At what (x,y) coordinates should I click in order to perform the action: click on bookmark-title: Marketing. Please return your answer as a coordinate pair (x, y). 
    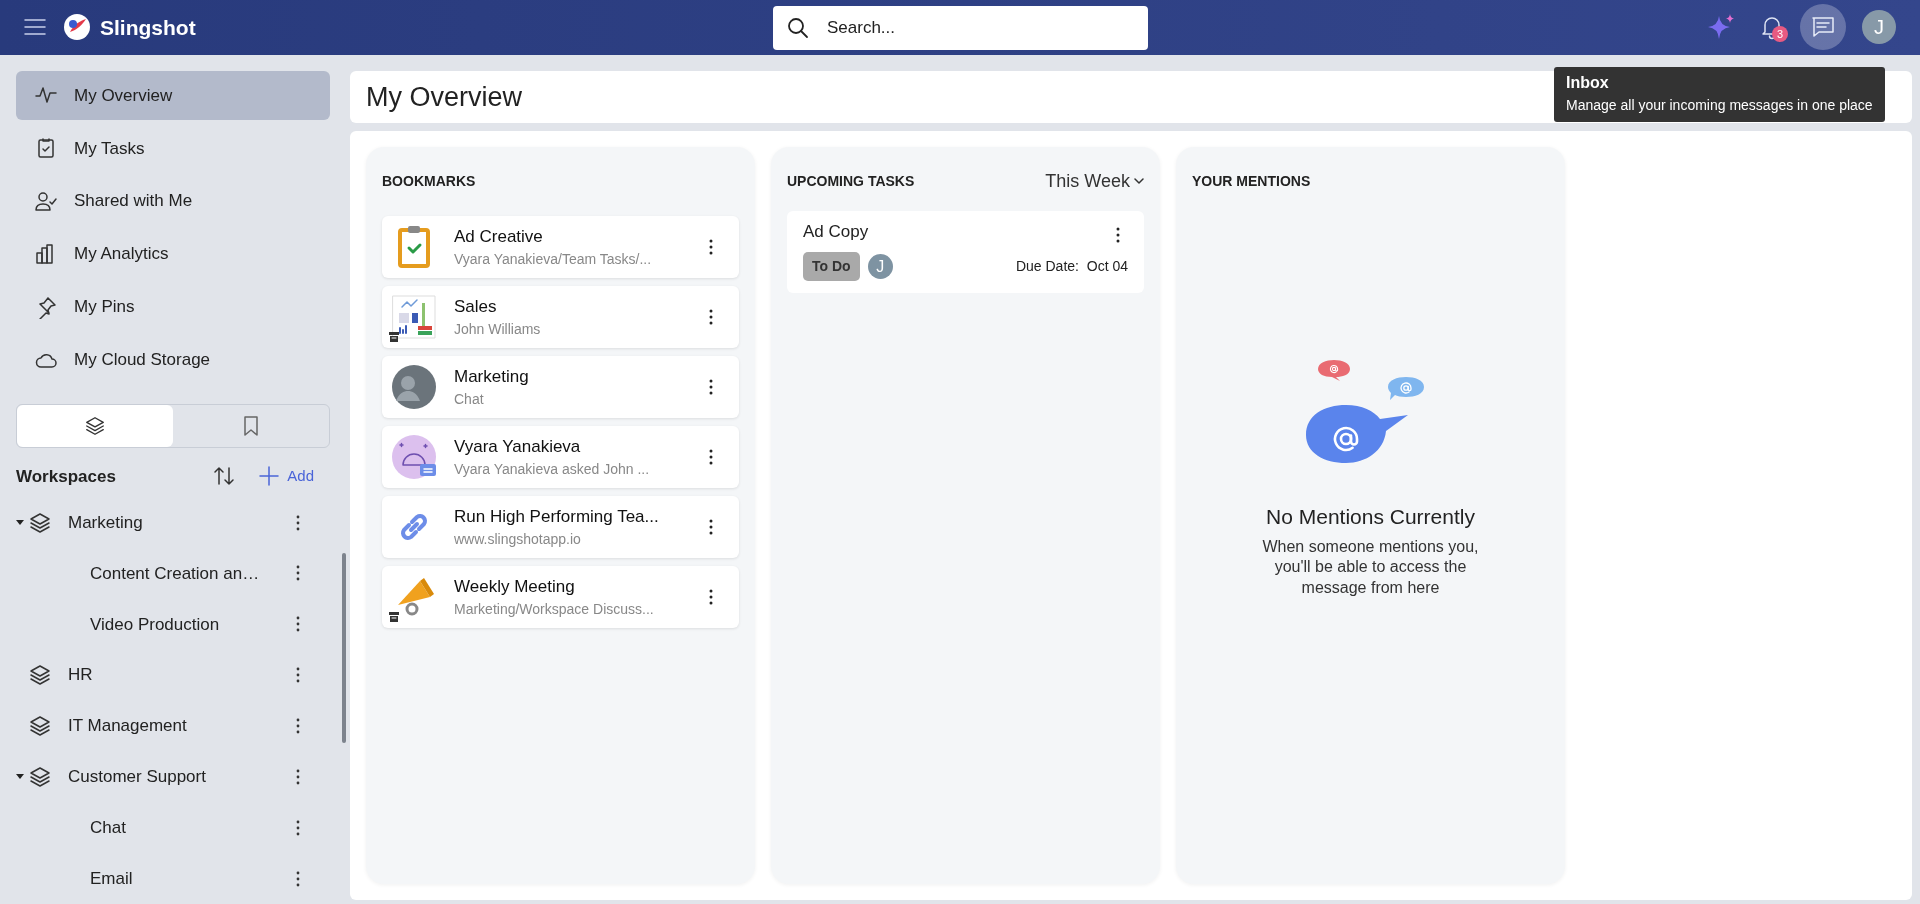
    Looking at the image, I should click on (492, 376).